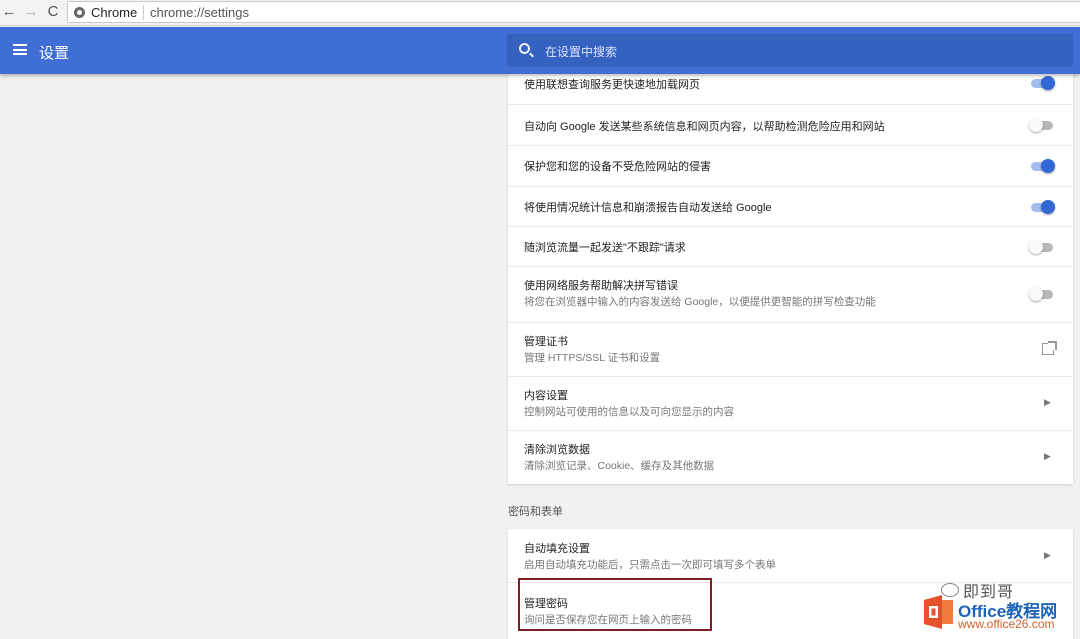 This screenshot has height=639, width=1080. Describe the element at coordinates (704, 127) in the screenshot. I see `setting-label: 自动向 Google 发送某些系统信息和网页内容，以帮助检测危险应用和网站` at that location.